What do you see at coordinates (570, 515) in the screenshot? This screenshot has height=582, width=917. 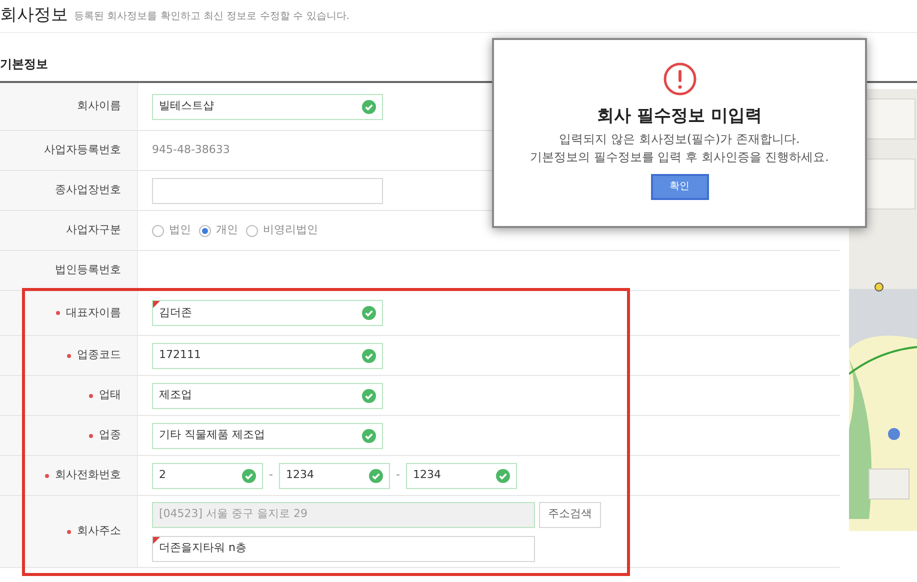 I see `address-search-button: 주소검색` at bounding box center [570, 515].